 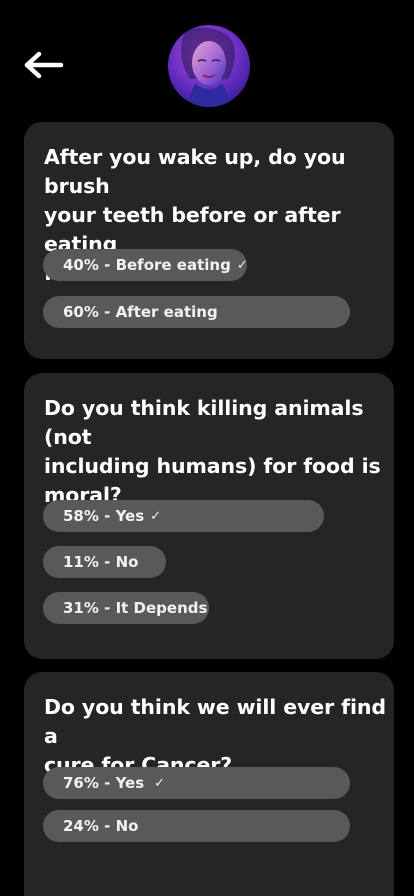 I want to click on option-label: 58% - Yes, so click(x=104, y=516).